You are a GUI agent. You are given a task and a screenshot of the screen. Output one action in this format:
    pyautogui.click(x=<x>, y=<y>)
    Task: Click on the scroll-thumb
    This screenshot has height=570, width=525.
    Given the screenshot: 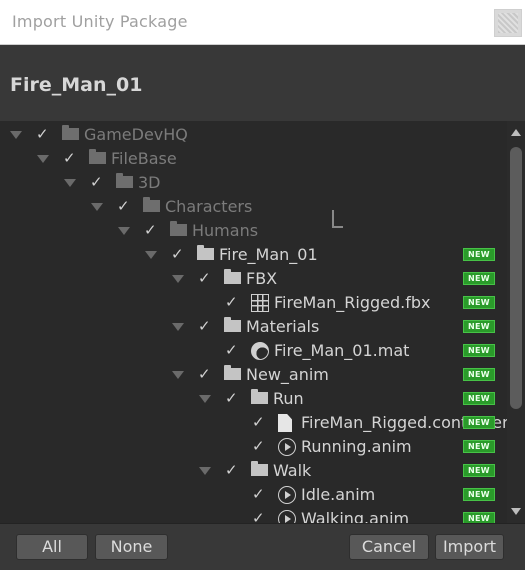 What is the action you would take?
    pyautogui.click(x=516, y=278)
    